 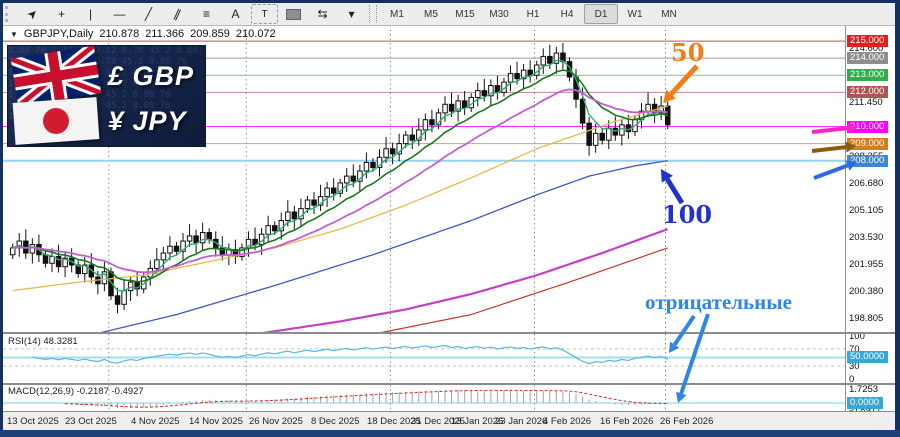 What do you see at coordinates (866, 265) in the screenshot?
I see `price-tick-201.955: 201.955` at bounding box center [866, 265].